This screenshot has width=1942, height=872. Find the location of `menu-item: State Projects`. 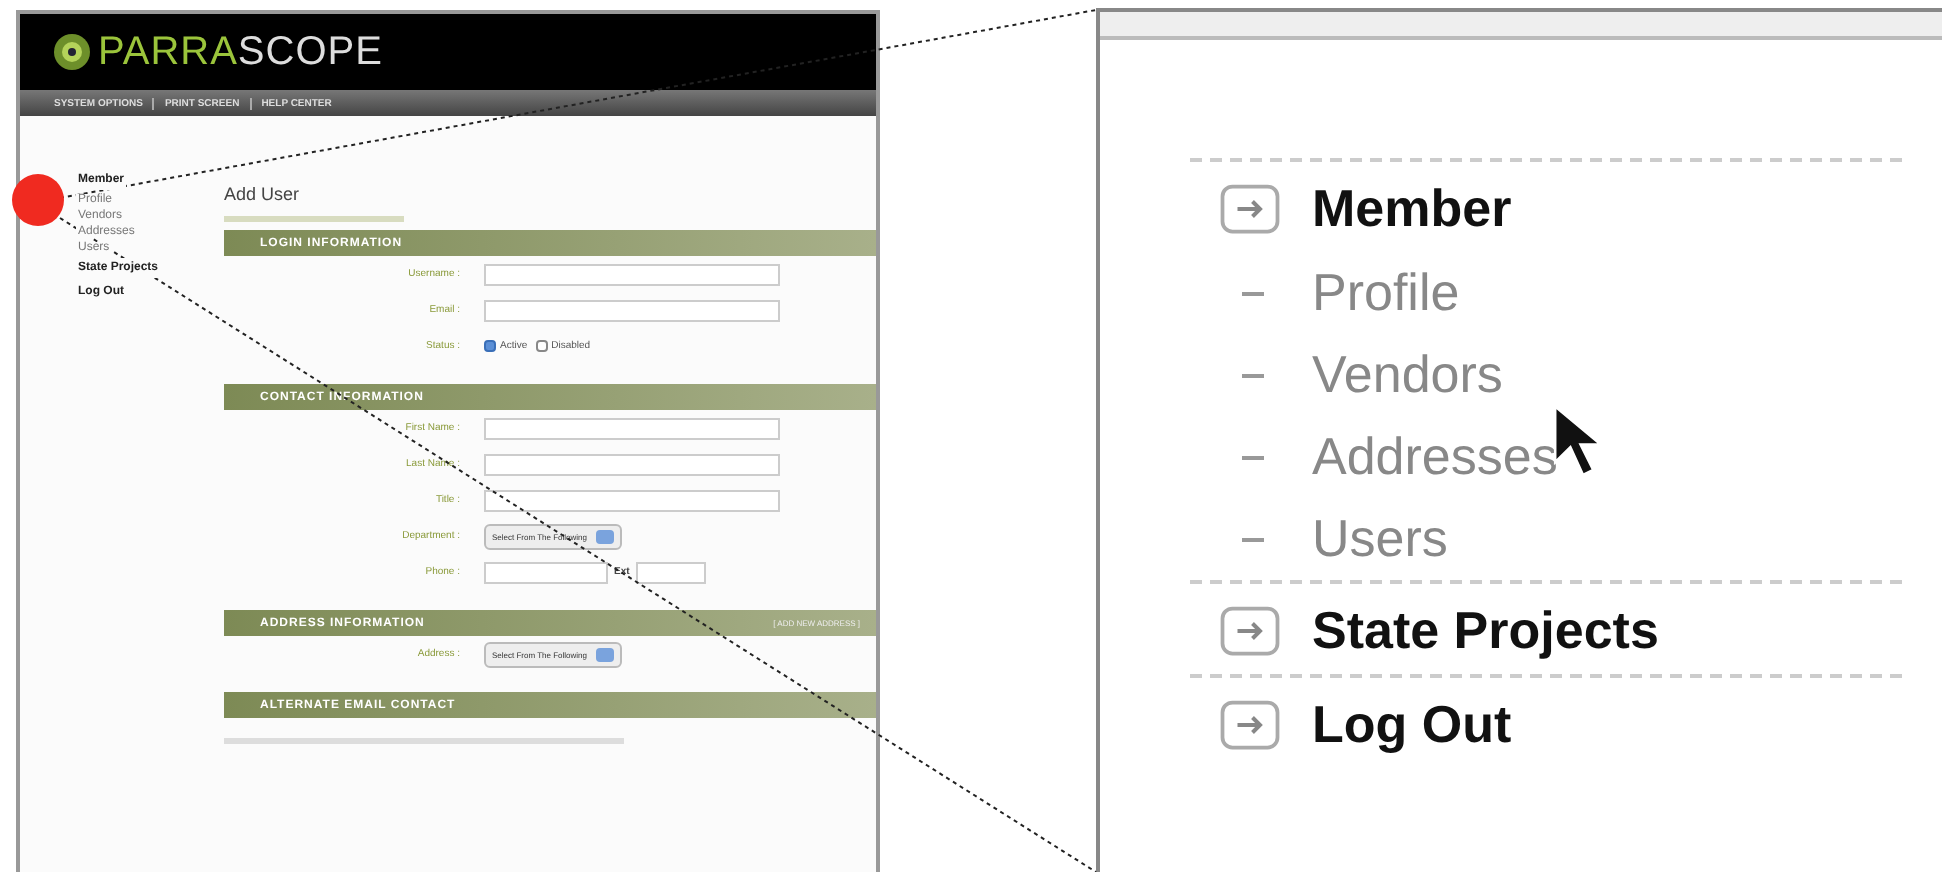

menu-item: State Projects is located at coordinates (1485, 631).